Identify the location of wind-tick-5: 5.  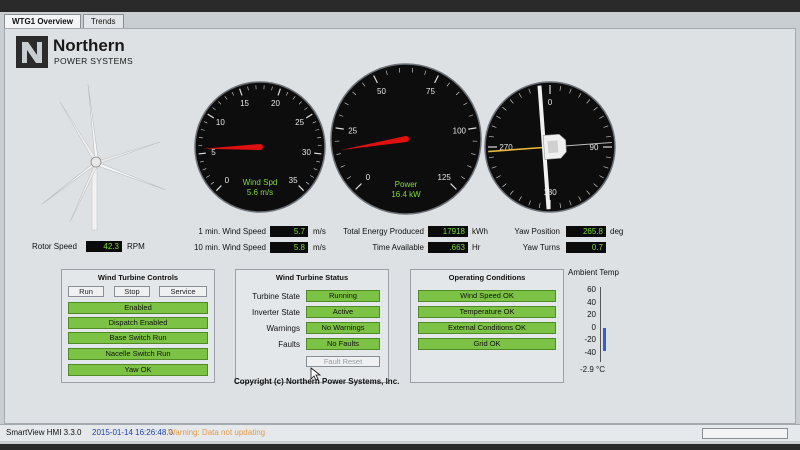
(213, 152).